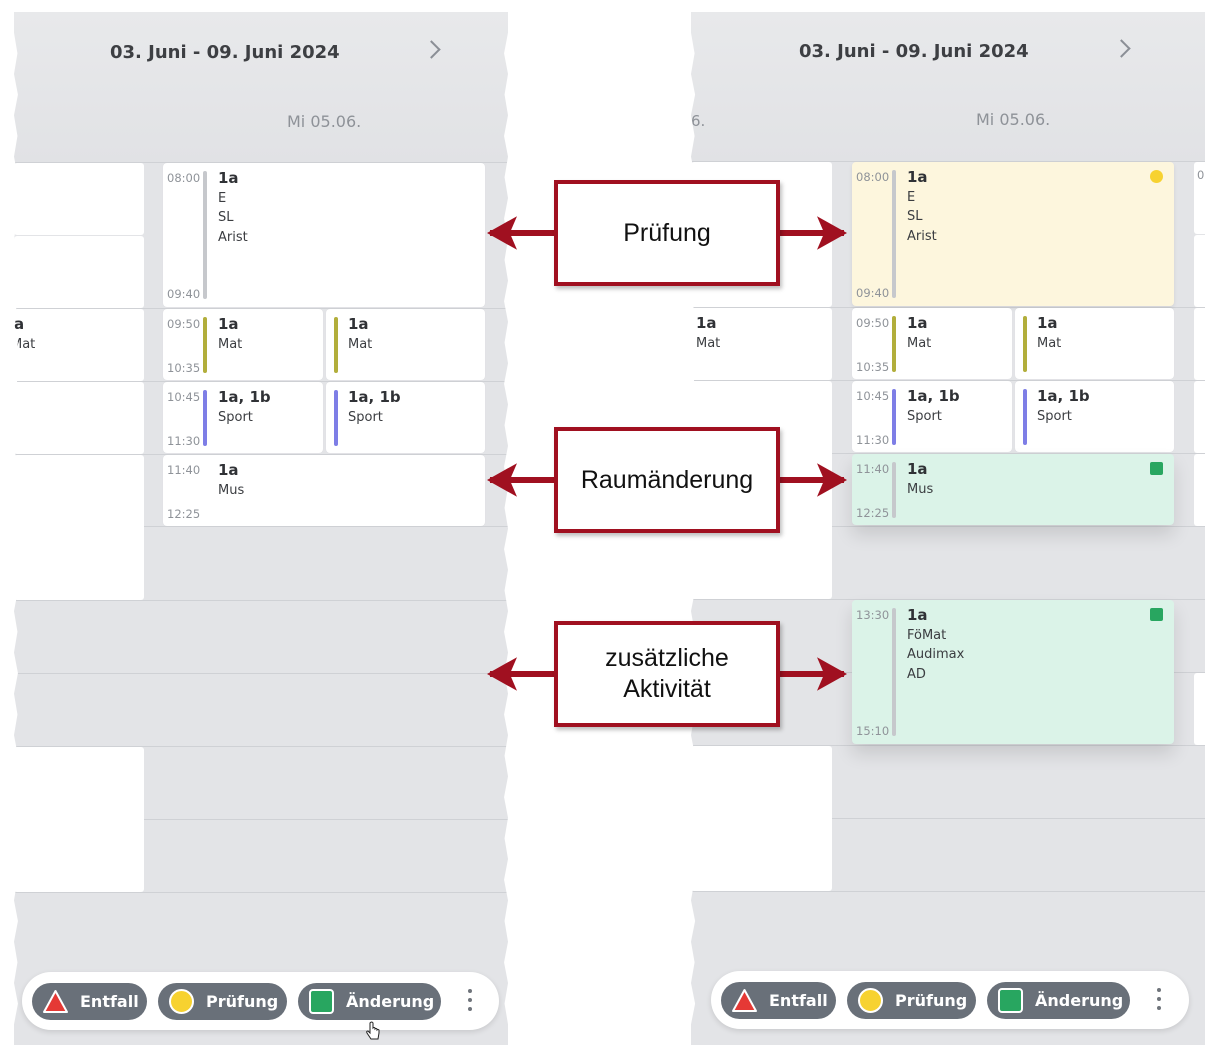 The image size is (1205, 1045). Describe the element at coordinates (667, 674) in the screenshot. I see `callout-extra-activity: zusätzliche Aktivität` at that location.